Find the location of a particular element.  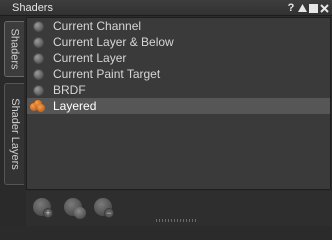

close-icon is located at coordinates (324, 8).